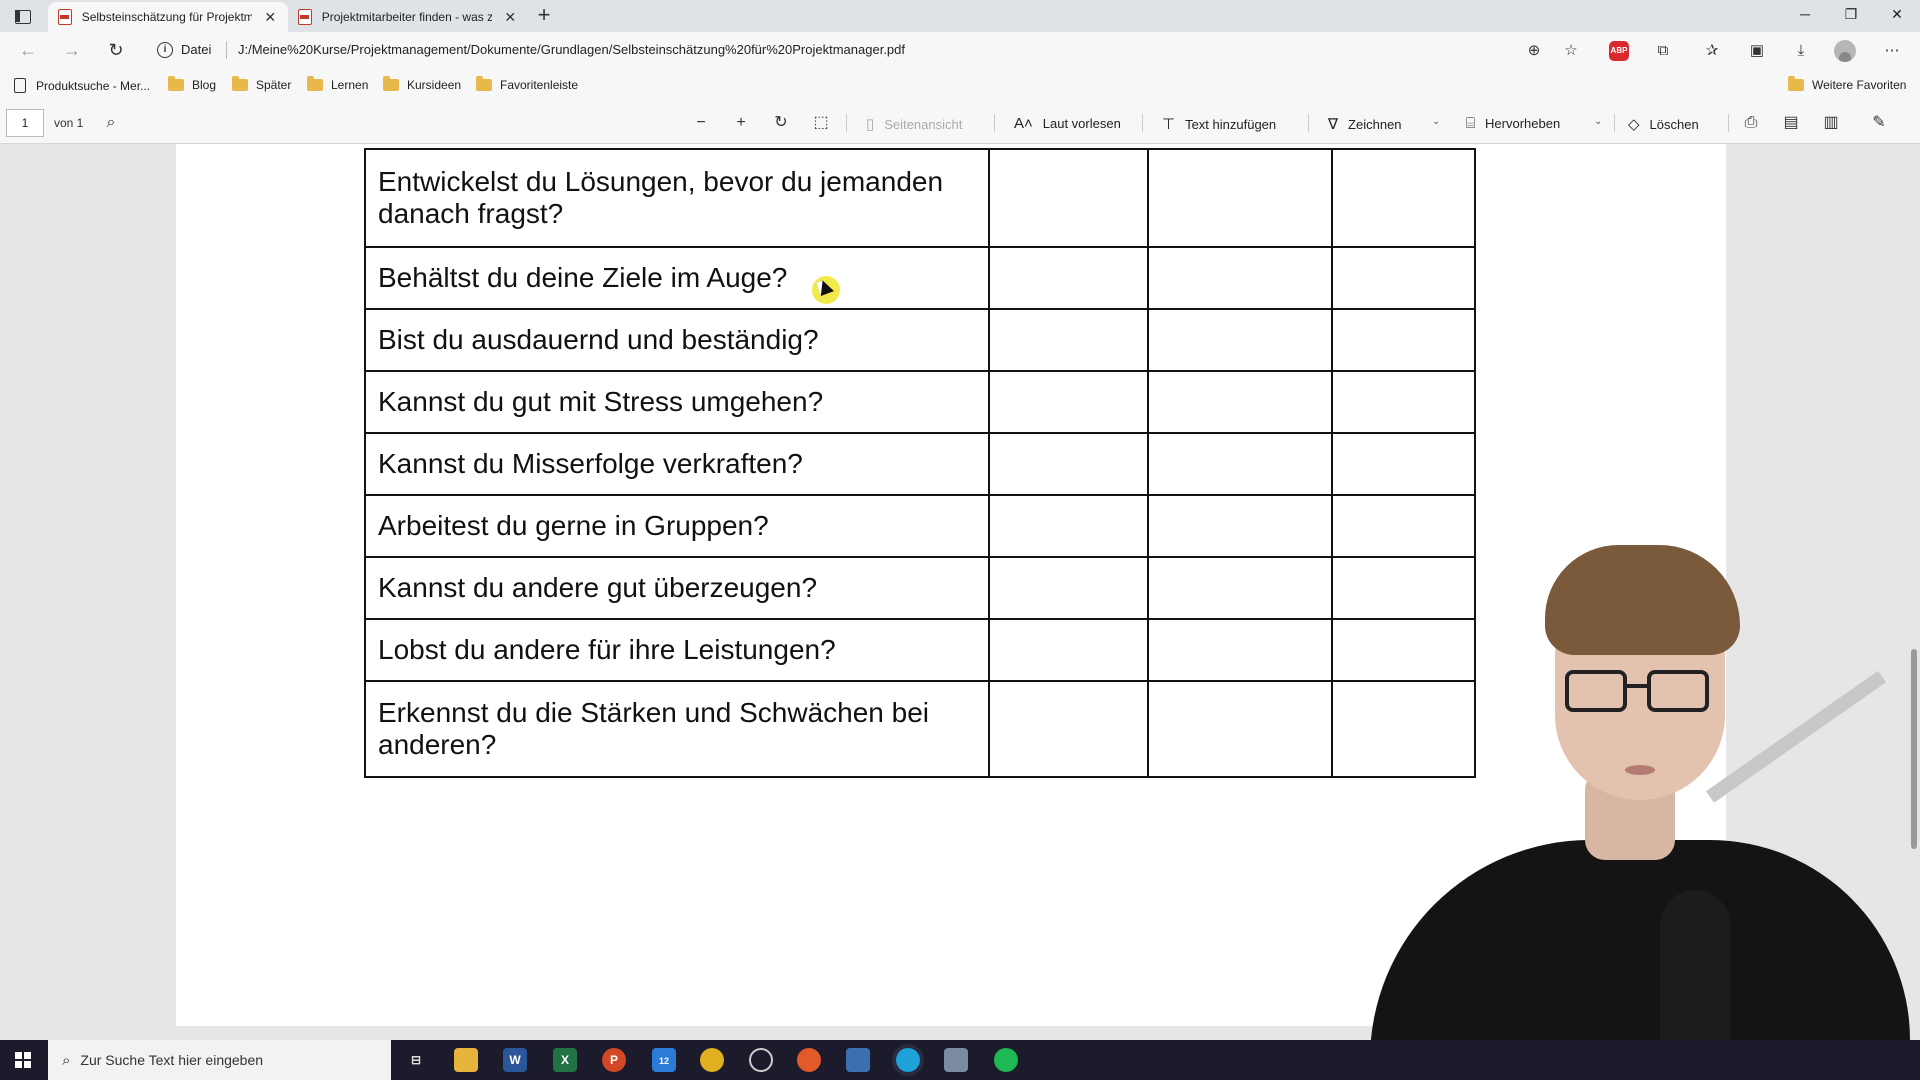 This screenshot has height=1080, width=1920. What do you see at coordinates (1751, 123) in the screenshot?
I see `print-icon: ⎙` at bounding box center [1751, 123].